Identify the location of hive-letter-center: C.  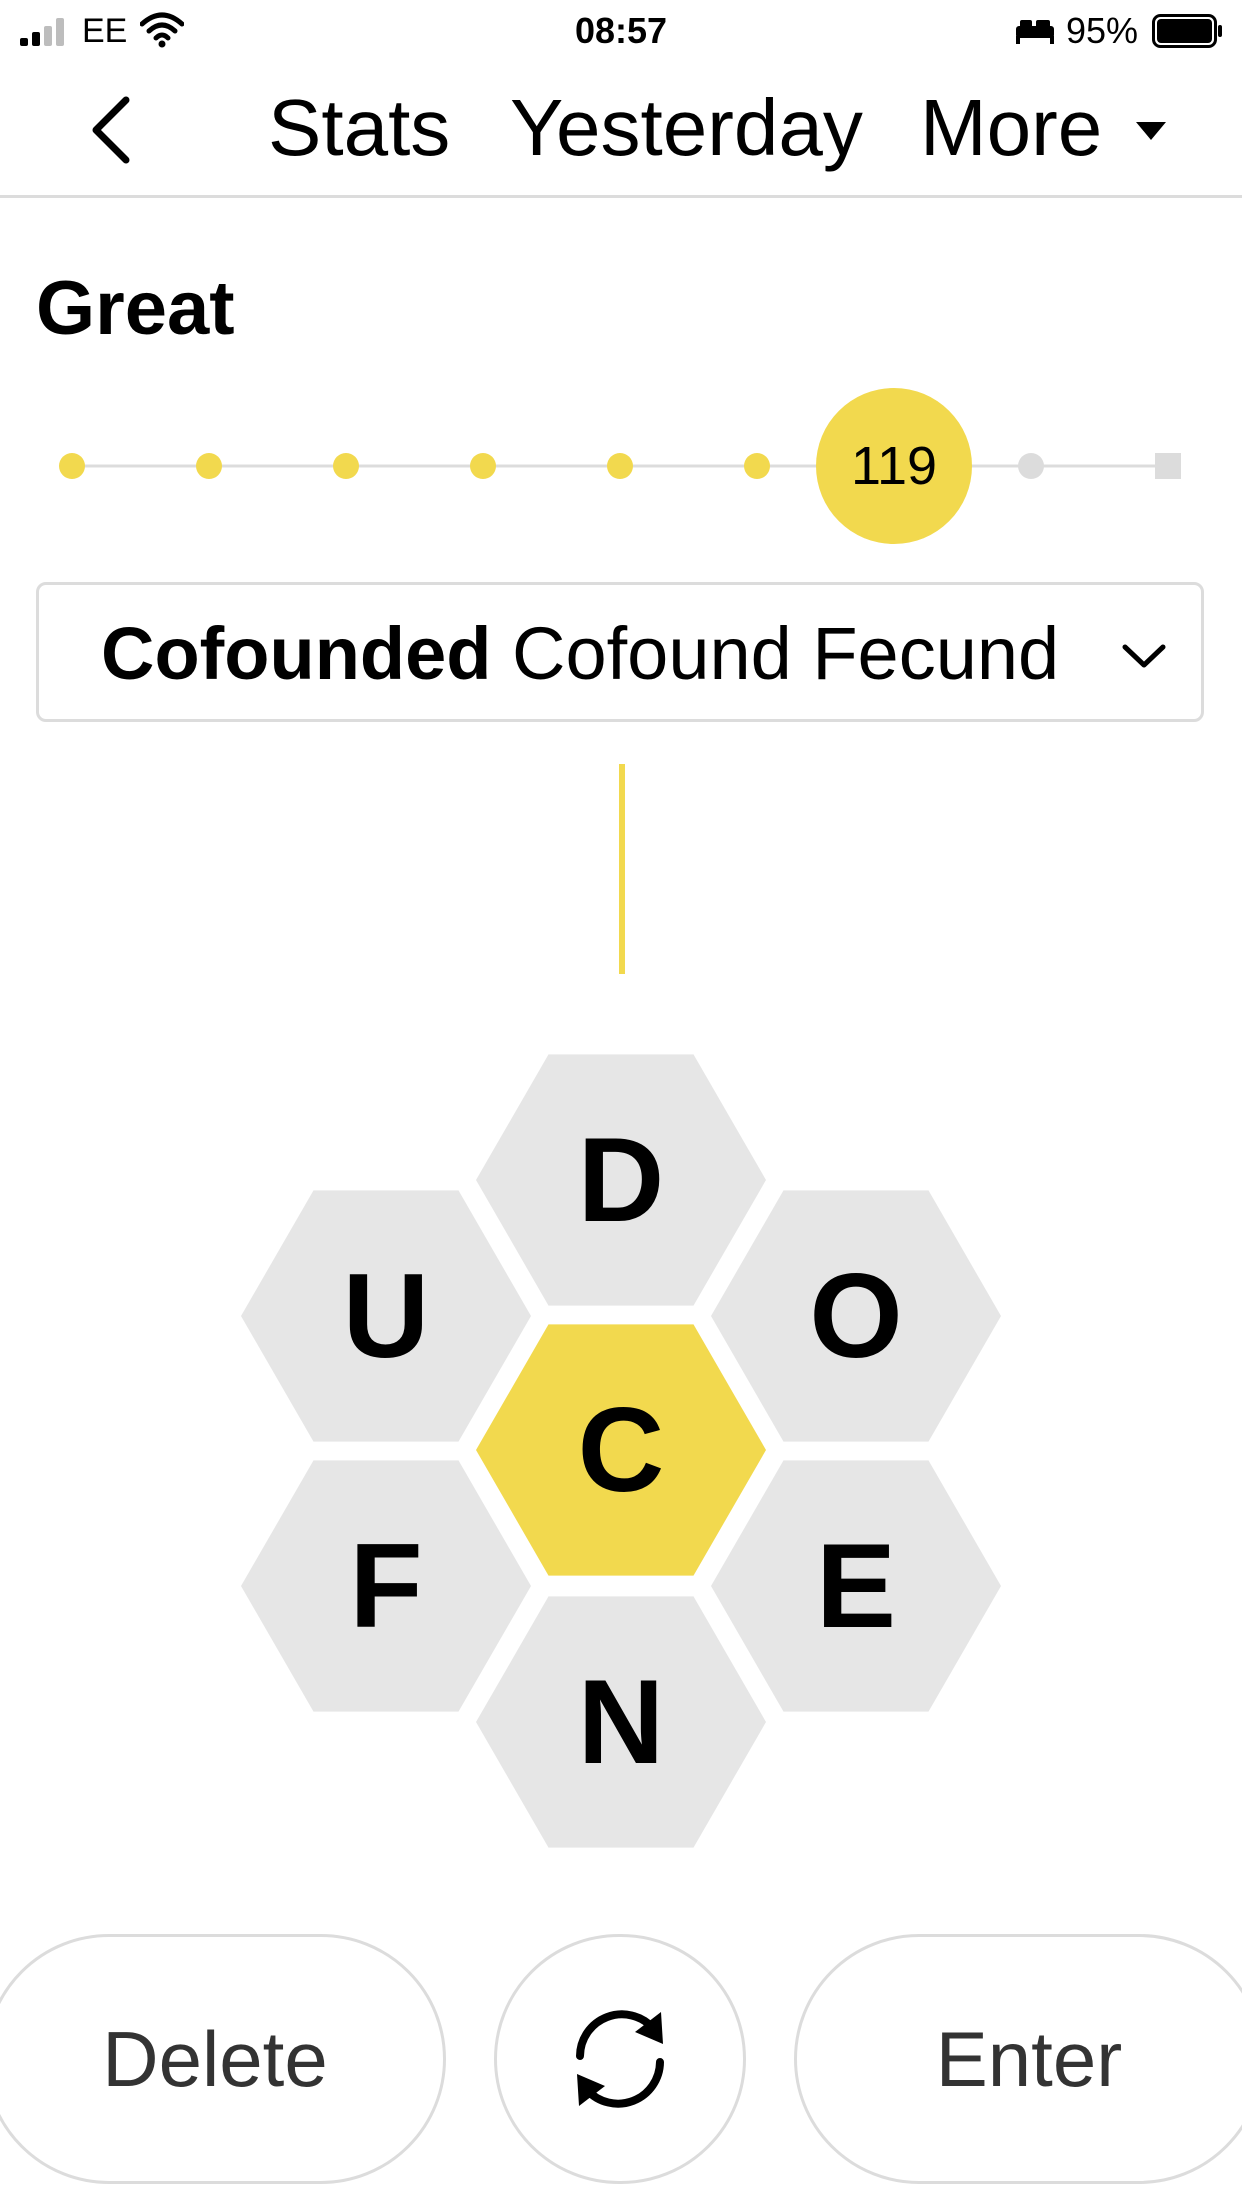
(621, 1450).